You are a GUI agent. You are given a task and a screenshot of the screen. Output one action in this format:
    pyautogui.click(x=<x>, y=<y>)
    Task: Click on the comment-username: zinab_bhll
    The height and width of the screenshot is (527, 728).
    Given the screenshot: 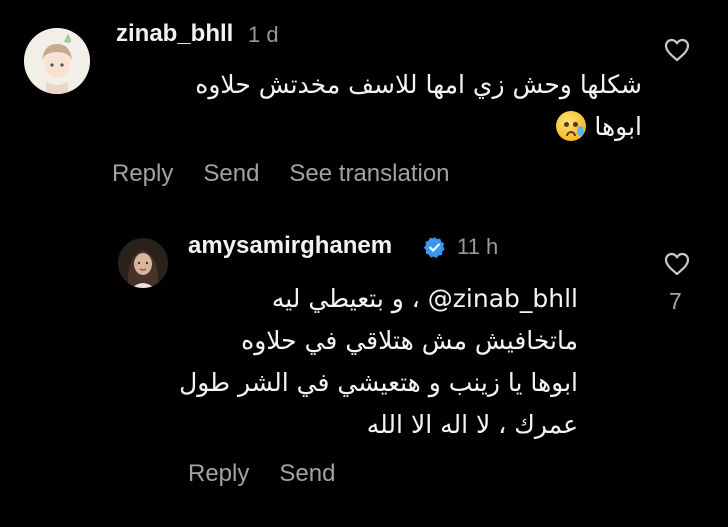 What is the action you would take?
    pyautogui.click(x=174, y=34)
    